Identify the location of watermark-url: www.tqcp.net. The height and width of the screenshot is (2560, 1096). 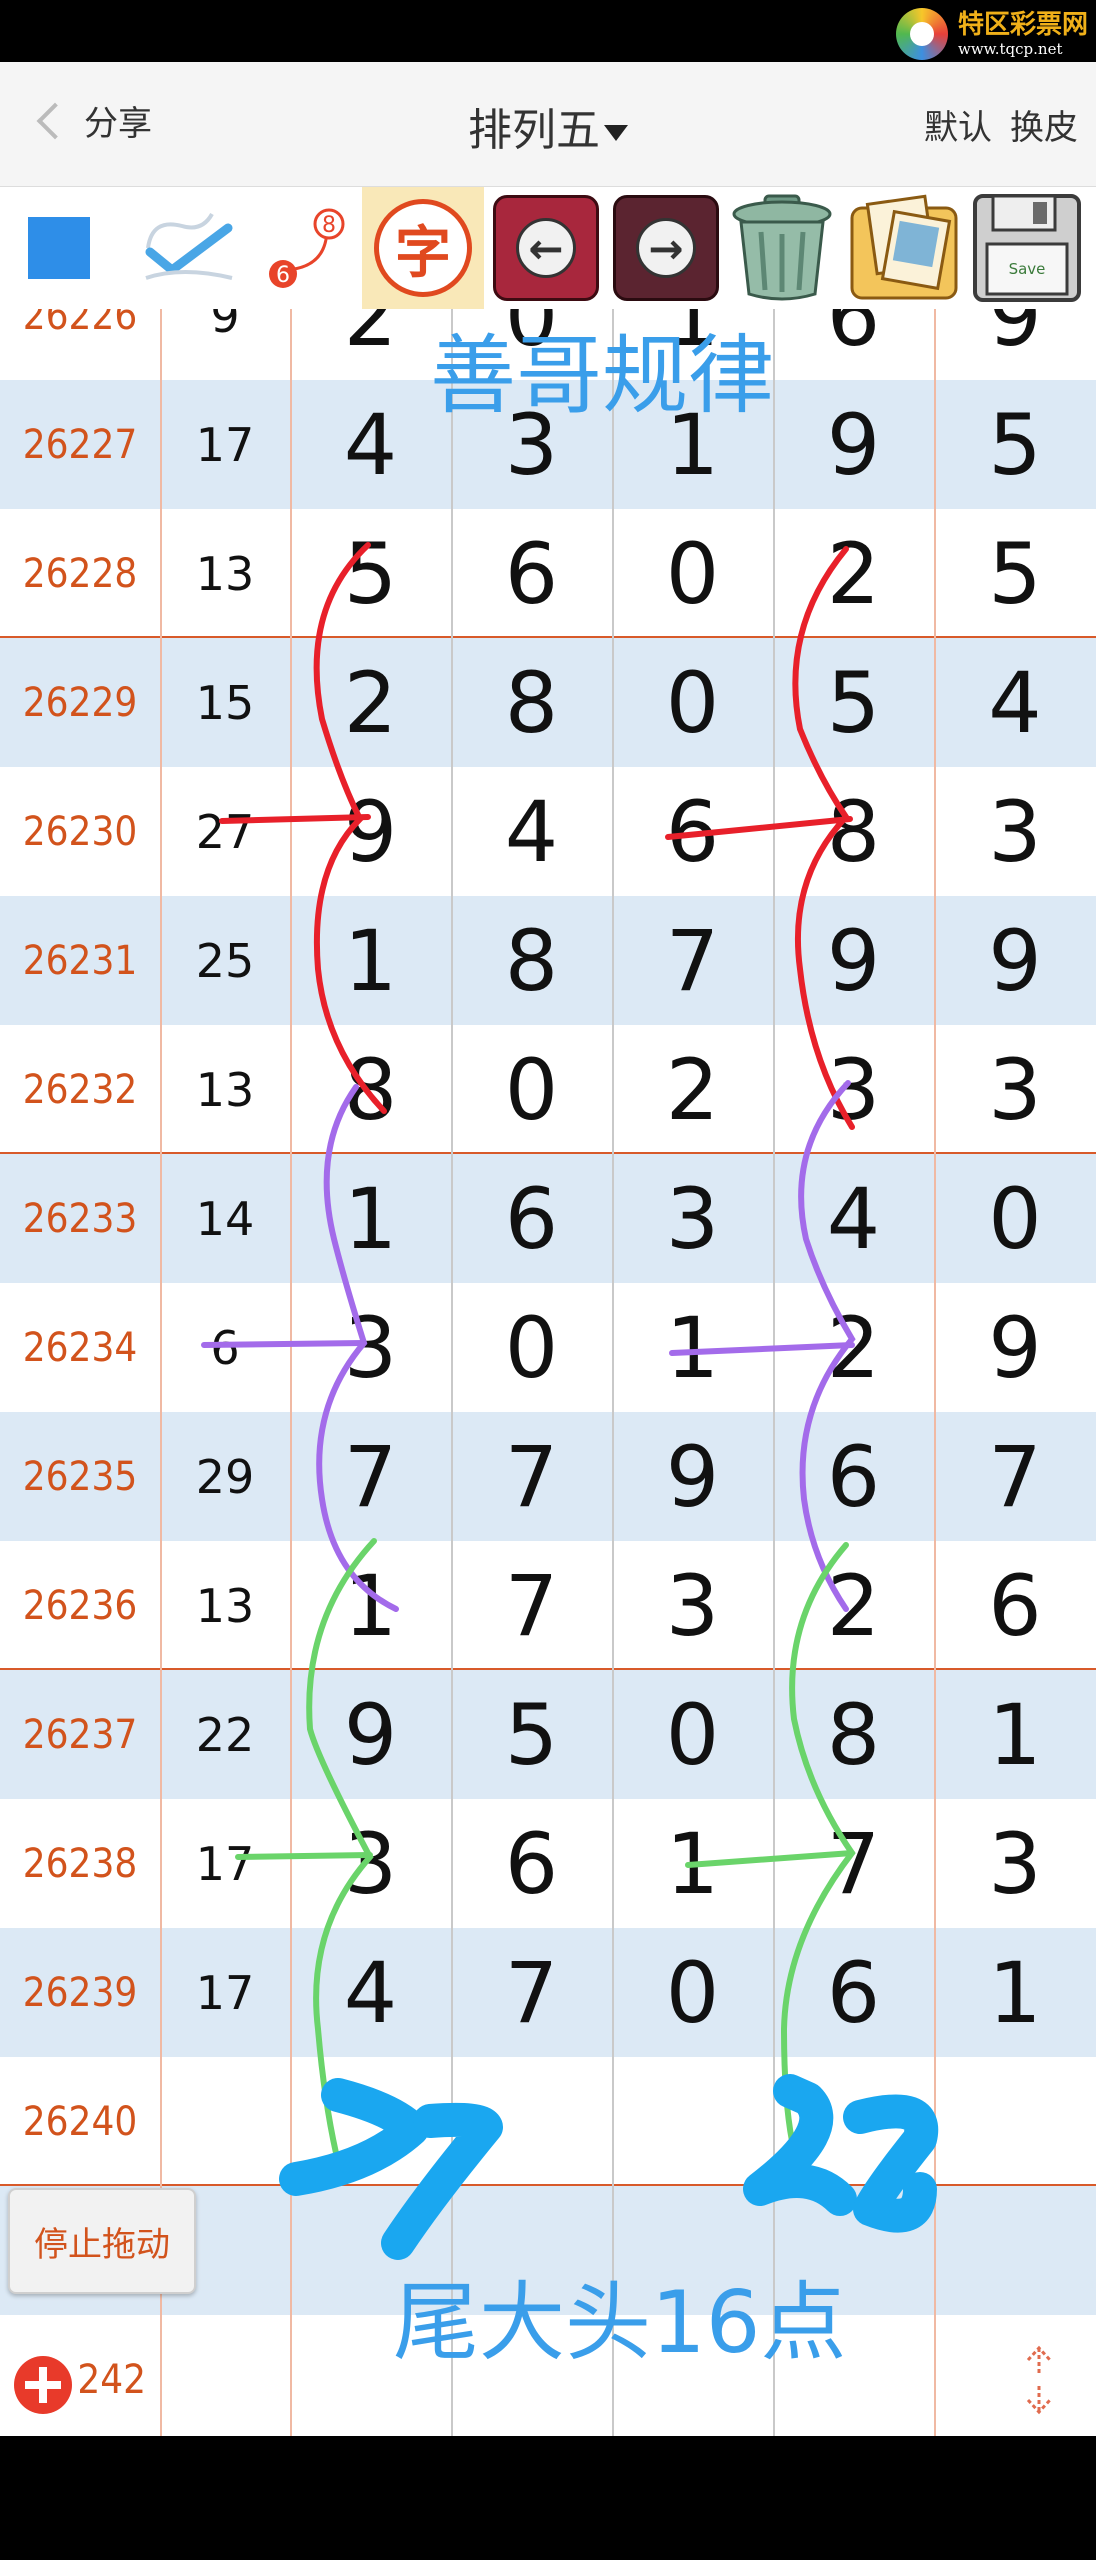
(1010, 48).